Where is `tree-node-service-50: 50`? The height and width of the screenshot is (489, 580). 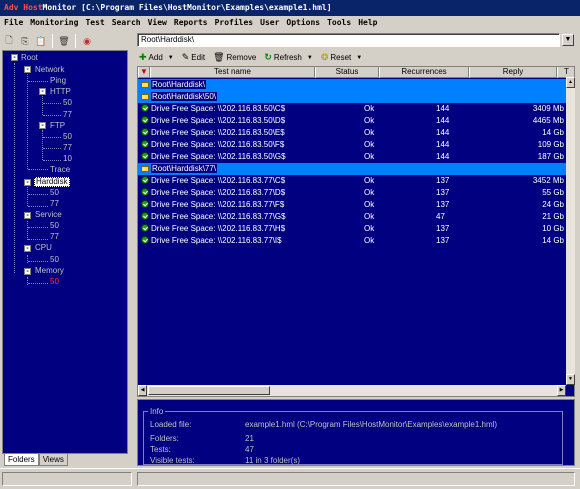
tree-node-service-50: 50 is located at coordinates (54, 226).